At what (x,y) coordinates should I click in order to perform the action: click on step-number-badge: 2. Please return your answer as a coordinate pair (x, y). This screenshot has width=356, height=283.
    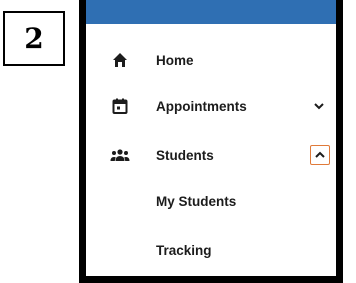
    Looking at the image, I should click on (34, 38).